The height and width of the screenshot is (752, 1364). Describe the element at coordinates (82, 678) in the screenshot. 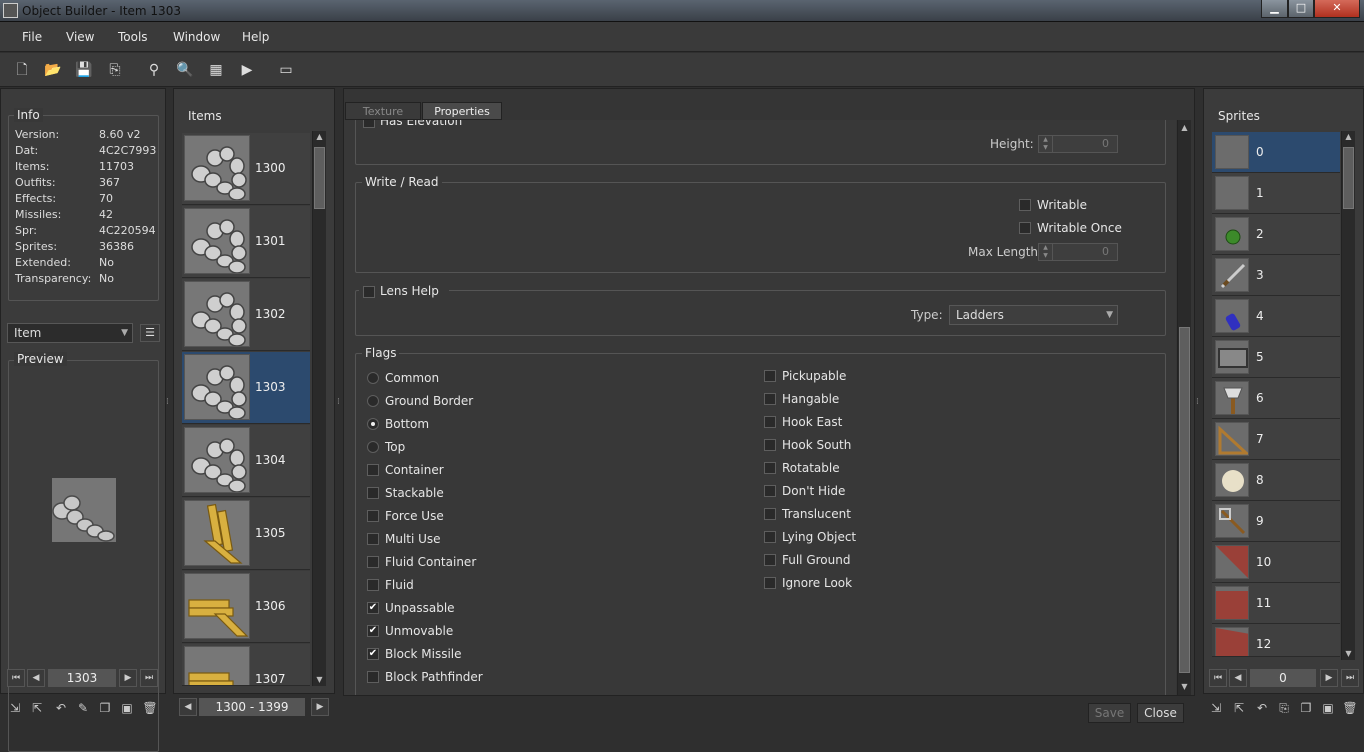

I see `current-item-field: 1303` at that location.